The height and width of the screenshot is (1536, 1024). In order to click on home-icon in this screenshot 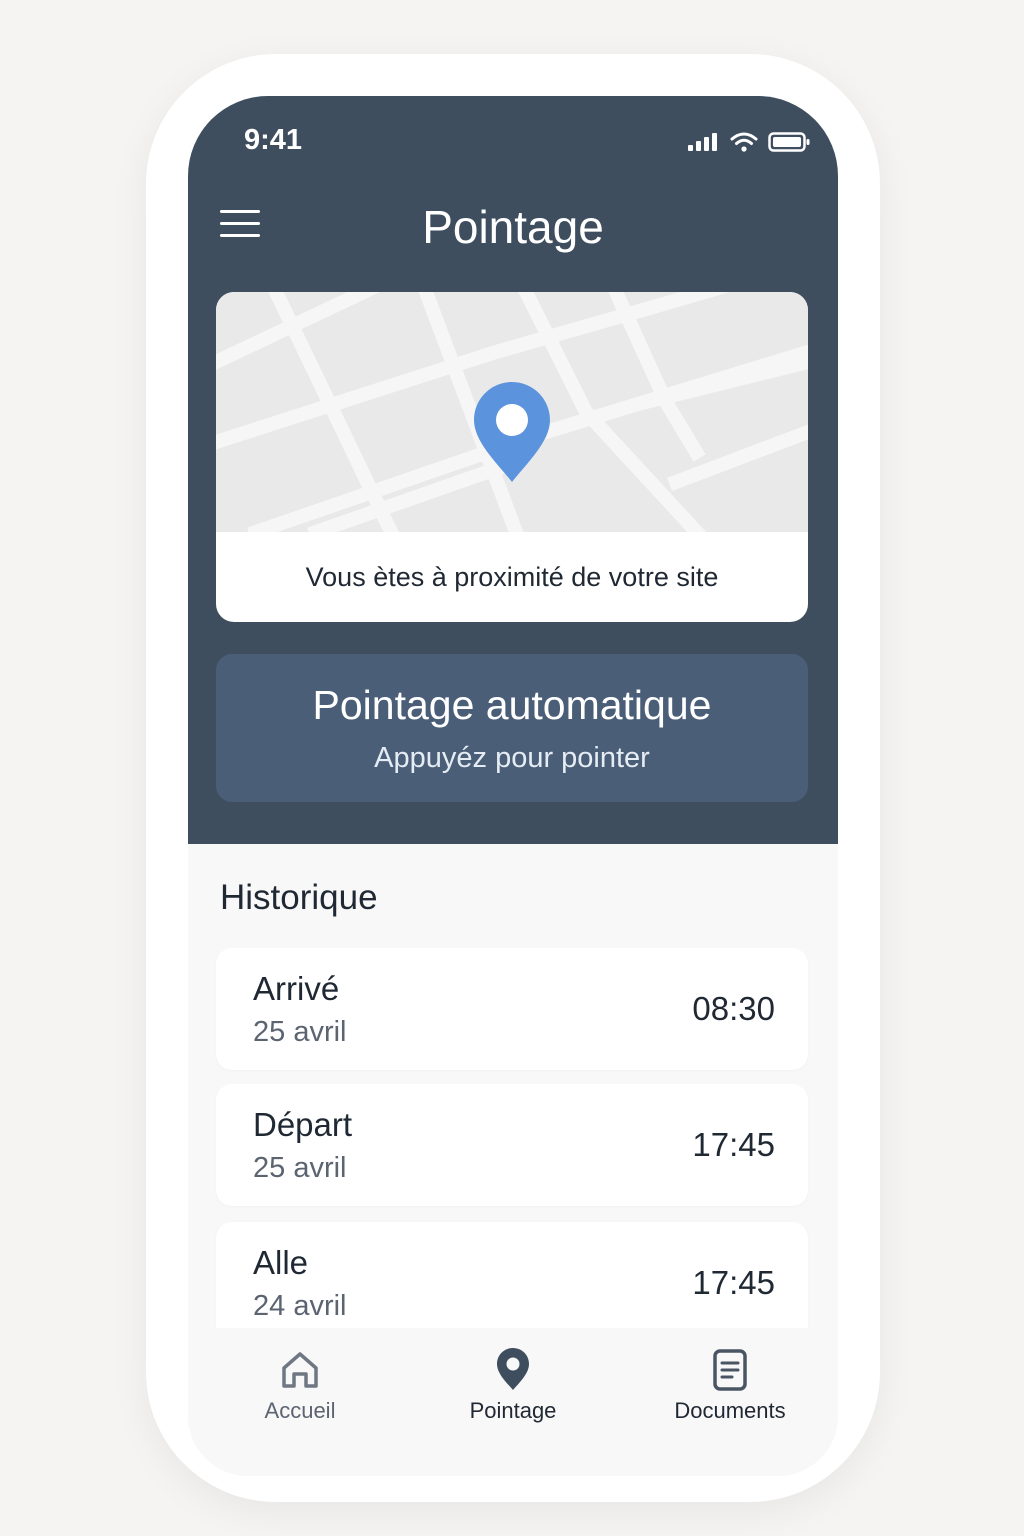, I will do `click(300, 1370)`.